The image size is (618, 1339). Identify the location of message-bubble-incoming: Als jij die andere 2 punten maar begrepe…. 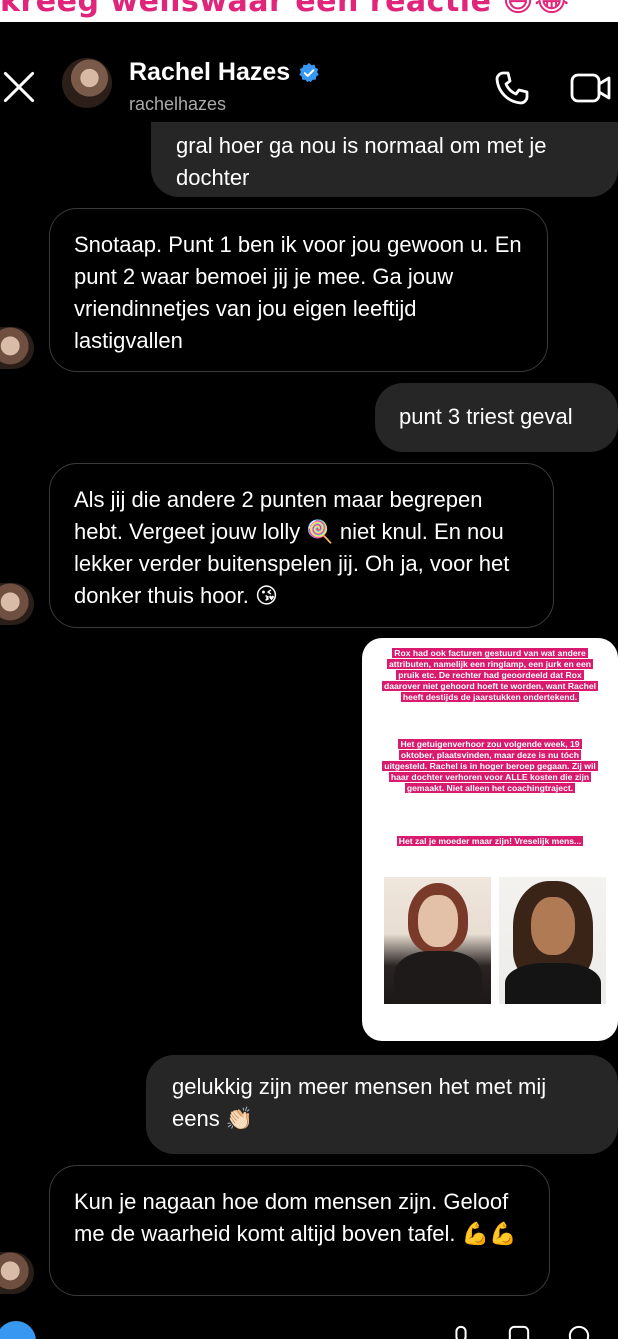
(301, 545).